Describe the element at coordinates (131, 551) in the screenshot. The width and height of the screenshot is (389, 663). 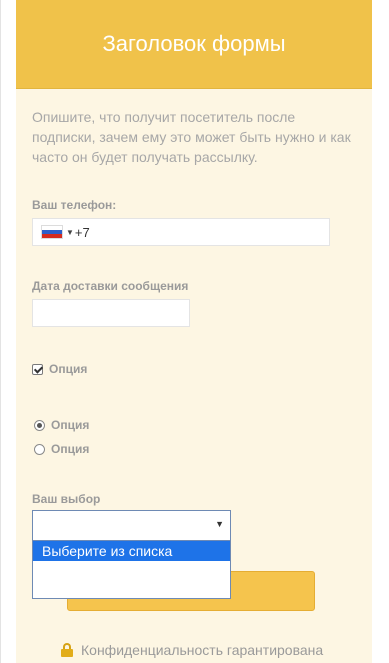
I see `dropdown-option-placeholder: Выберите из списка` at that location.